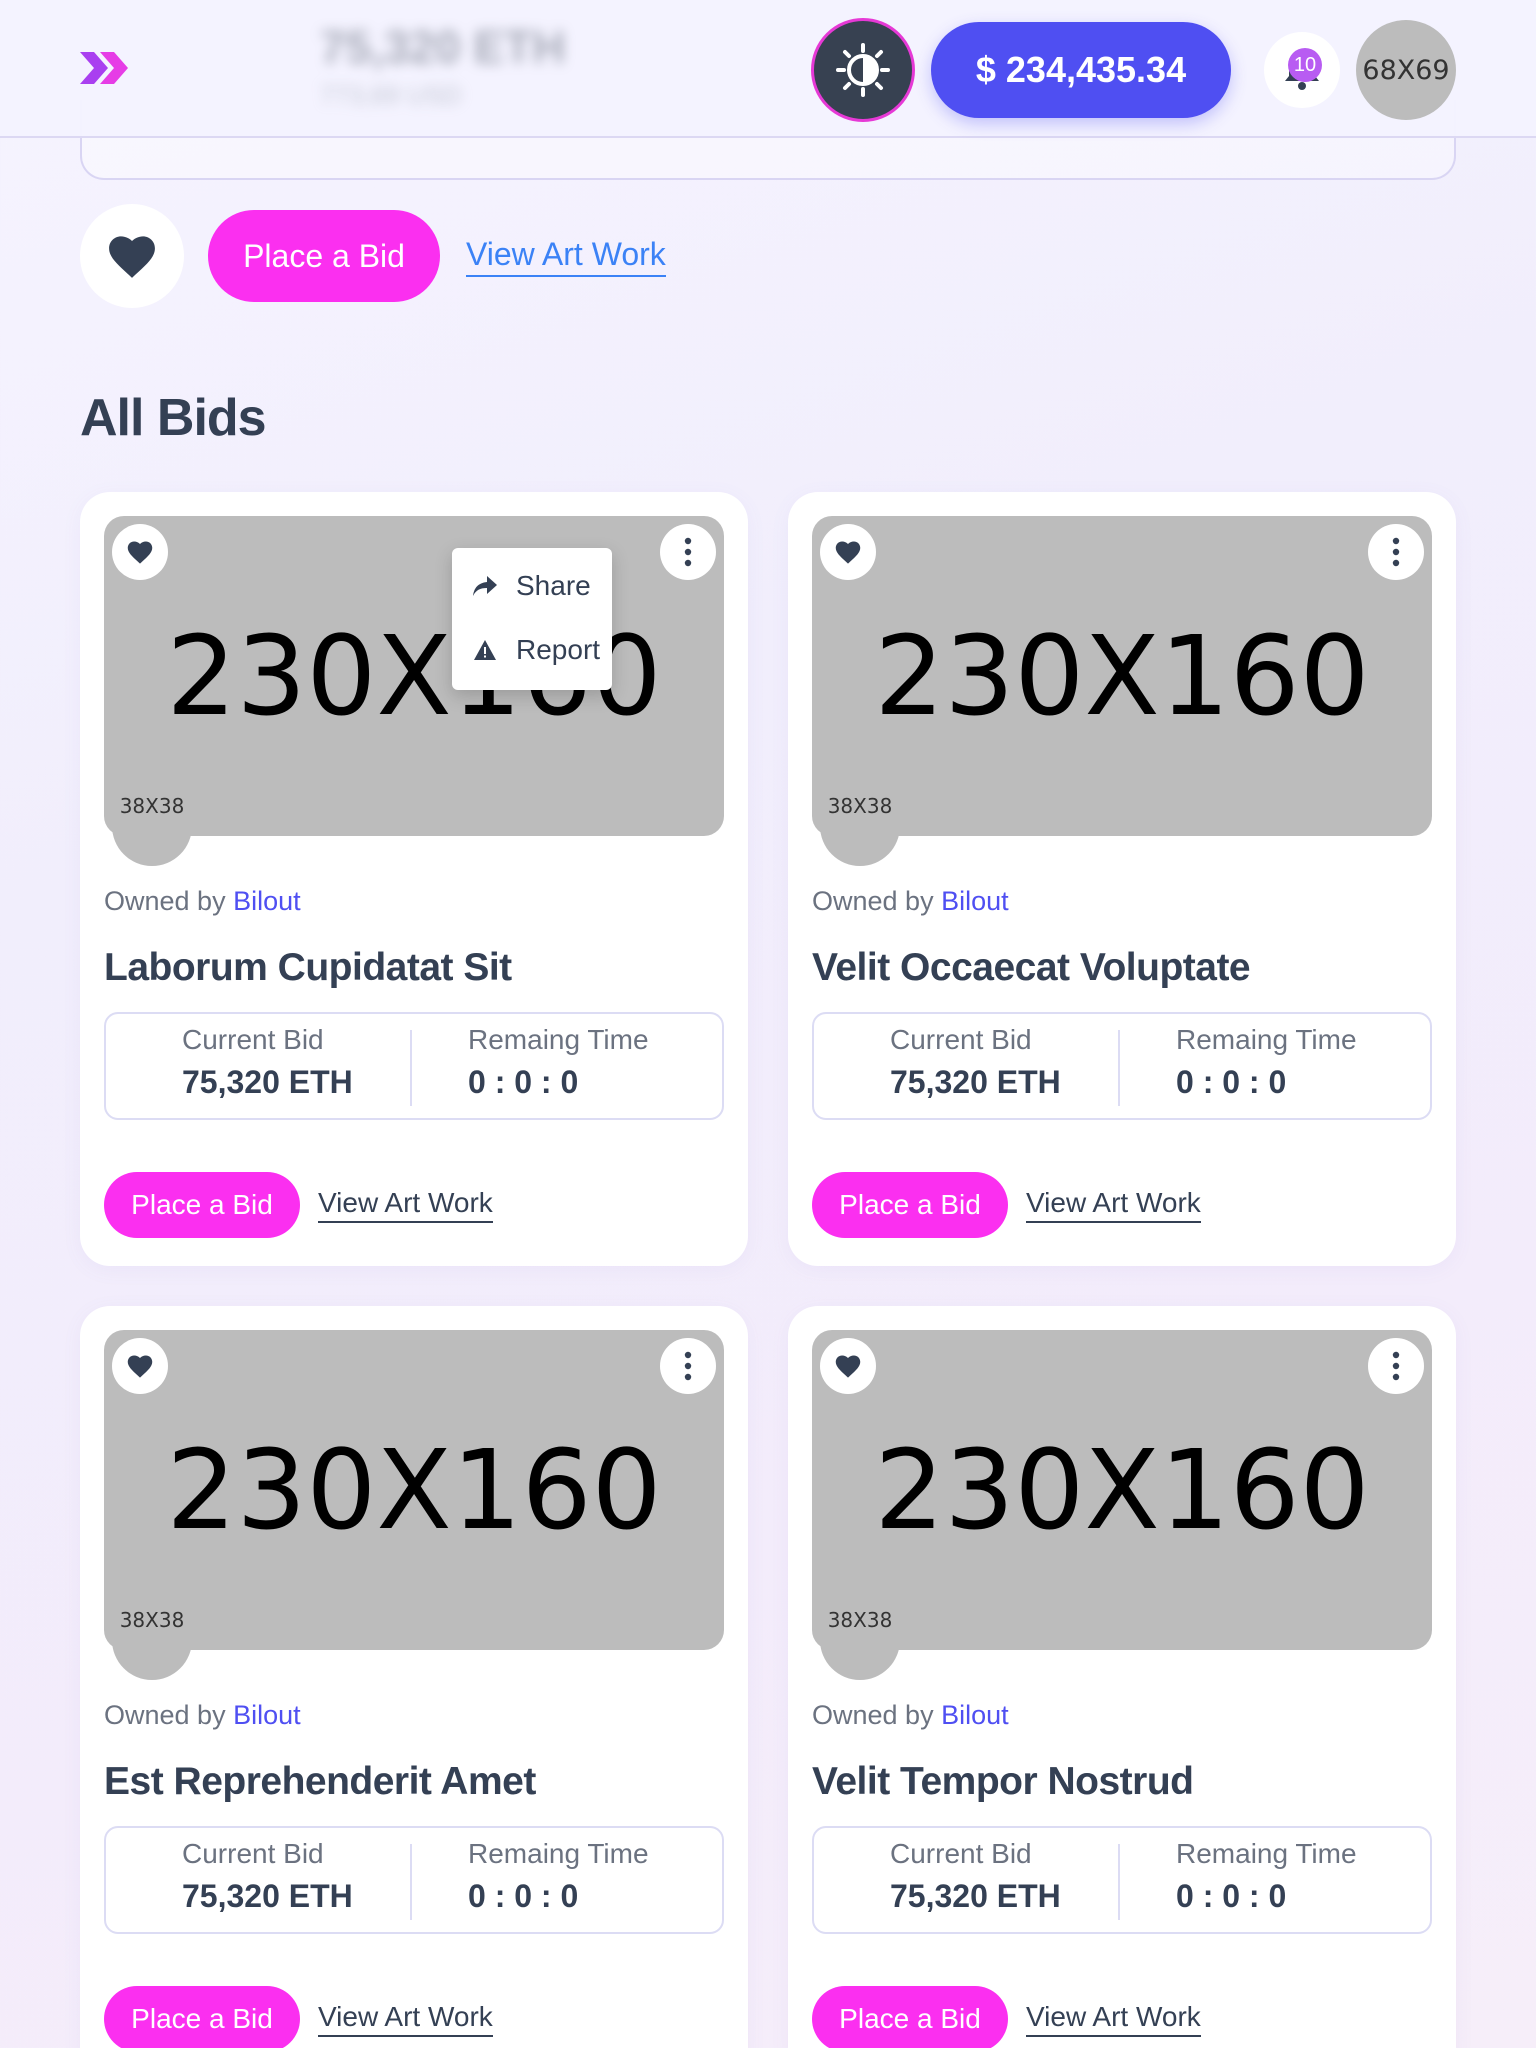  What do you see at coordinates (975, 1896) in the screenshot?
I see `current-bid-value: 75,320 ETH` at bounding box center [975, 1896].